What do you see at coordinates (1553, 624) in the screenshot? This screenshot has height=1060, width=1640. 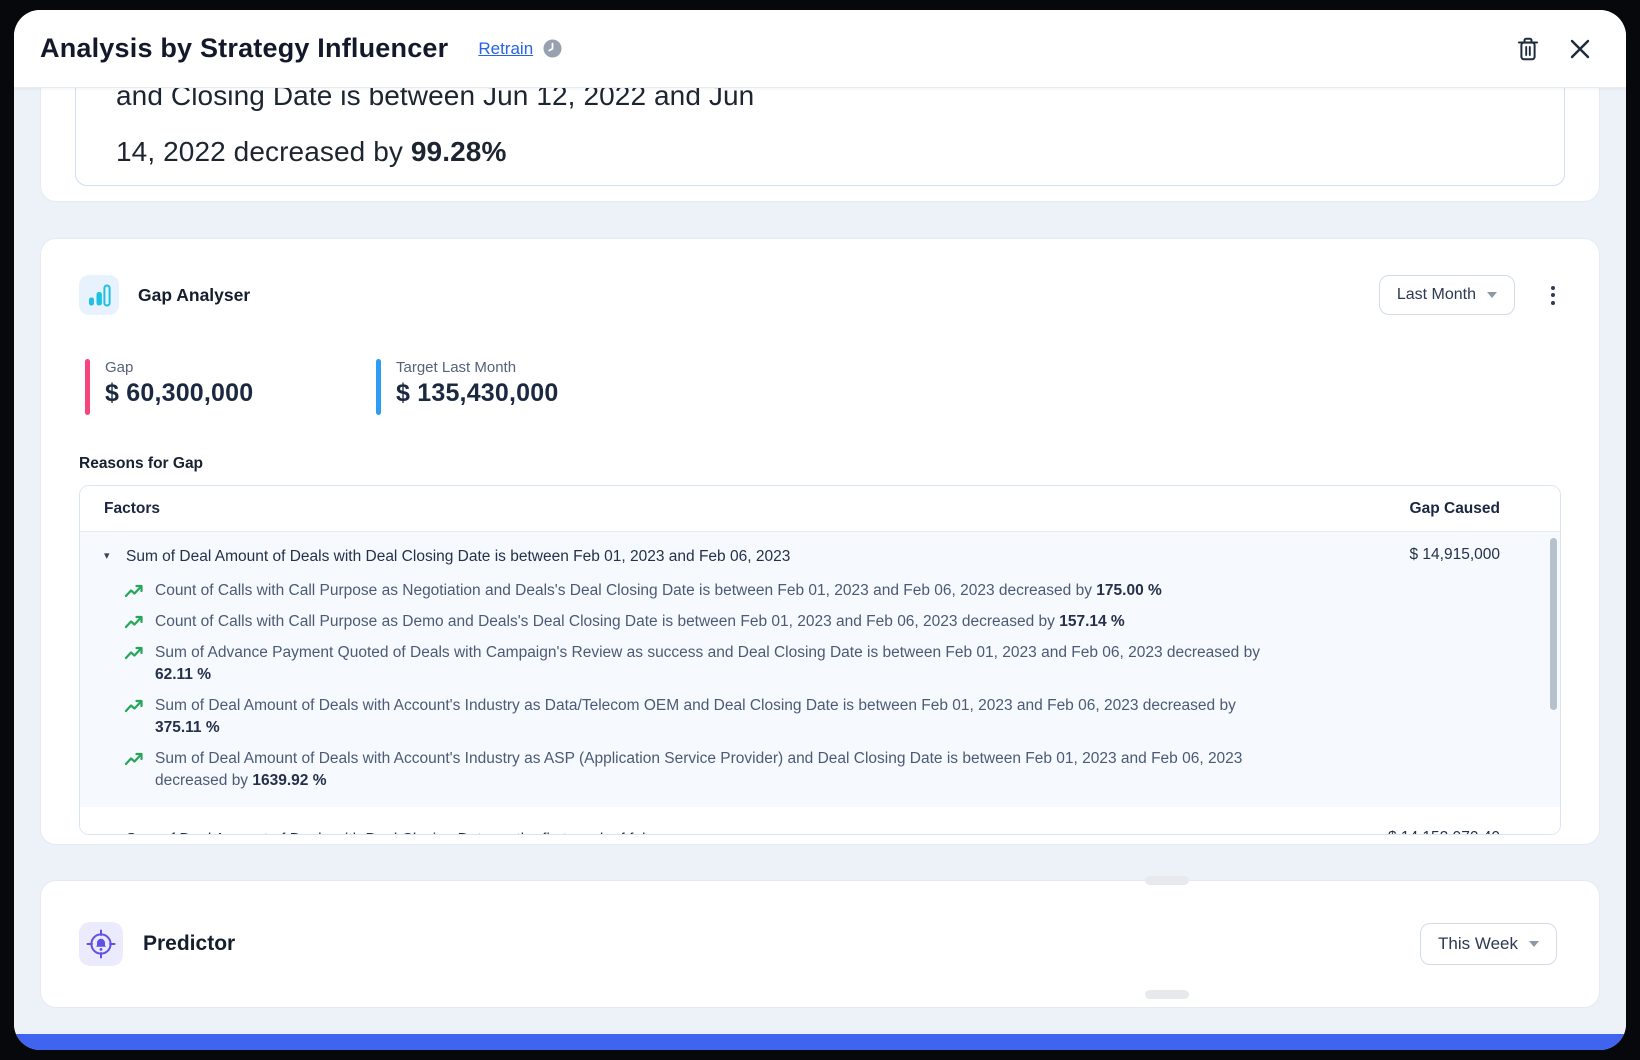 I see `table-scrollbar` at bounding box center [1553, 624].